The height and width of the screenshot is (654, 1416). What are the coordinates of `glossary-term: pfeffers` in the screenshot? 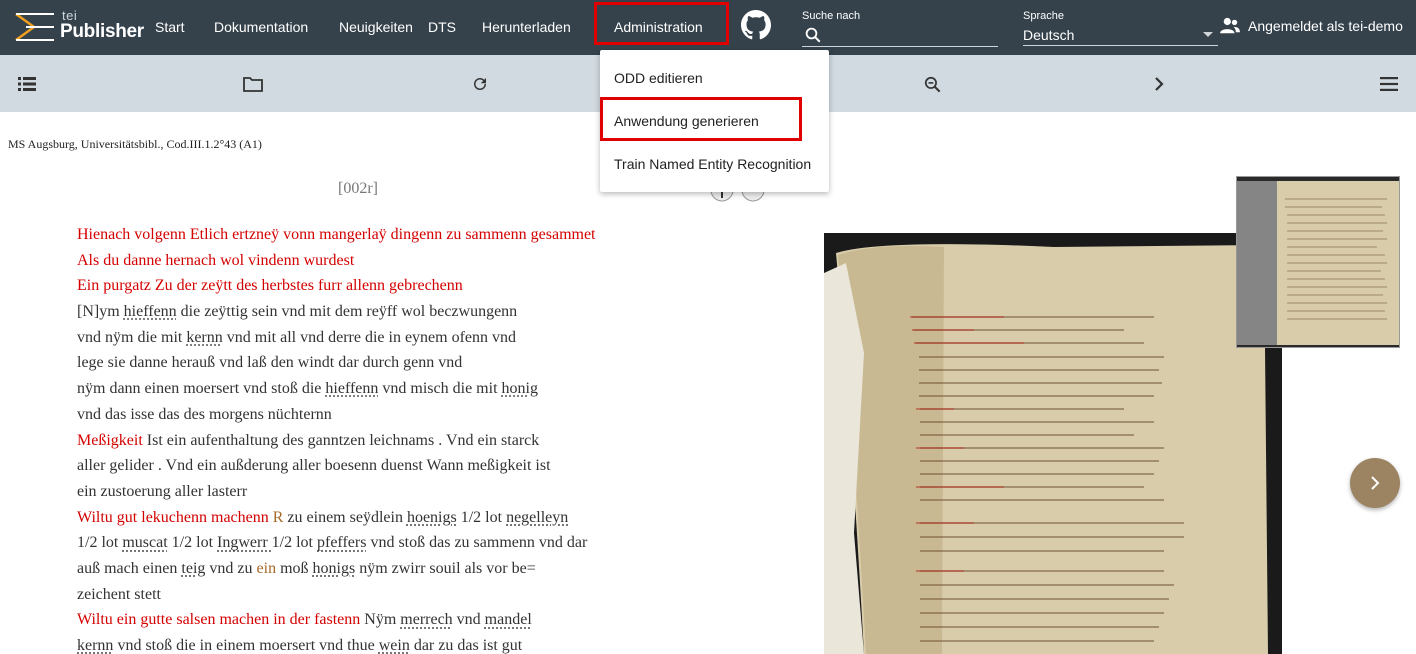 It's located at (341, 542).